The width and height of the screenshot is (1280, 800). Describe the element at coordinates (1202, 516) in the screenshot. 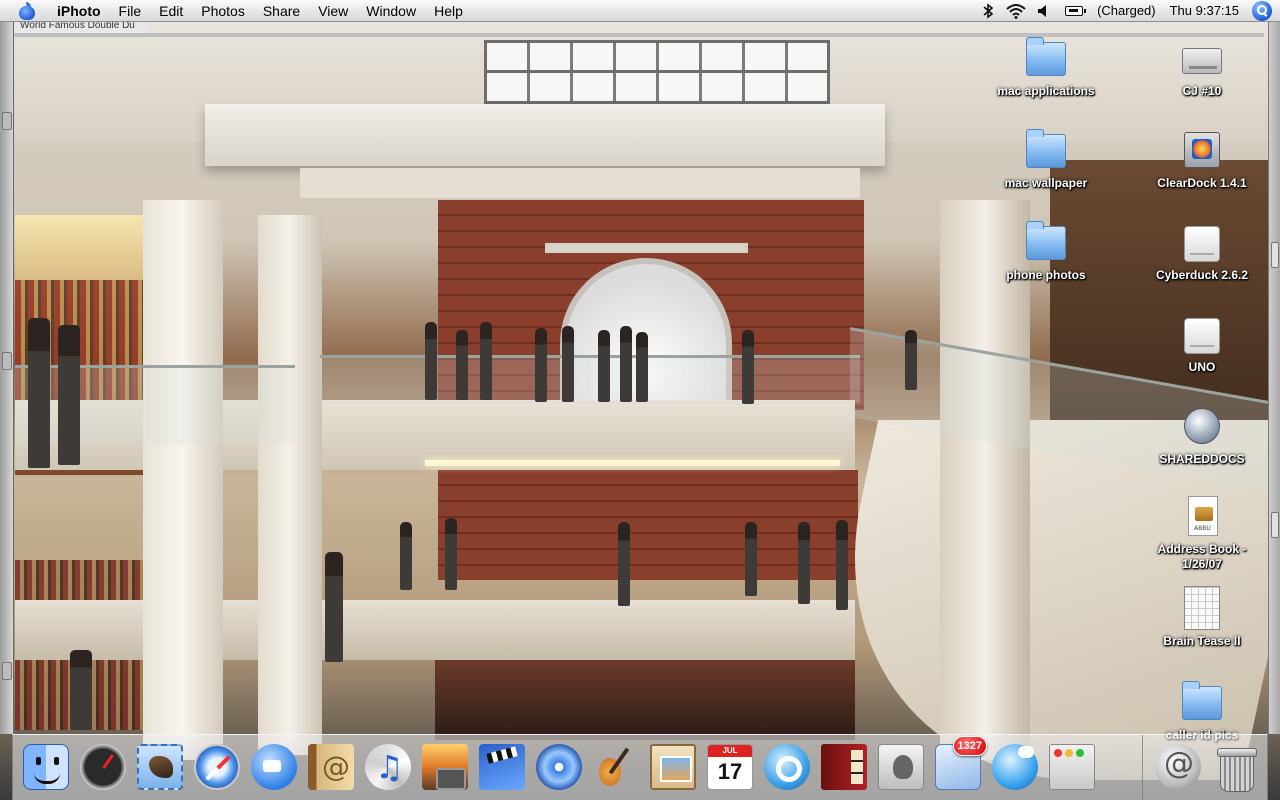

I see `document-icon: ABBU` at that location.